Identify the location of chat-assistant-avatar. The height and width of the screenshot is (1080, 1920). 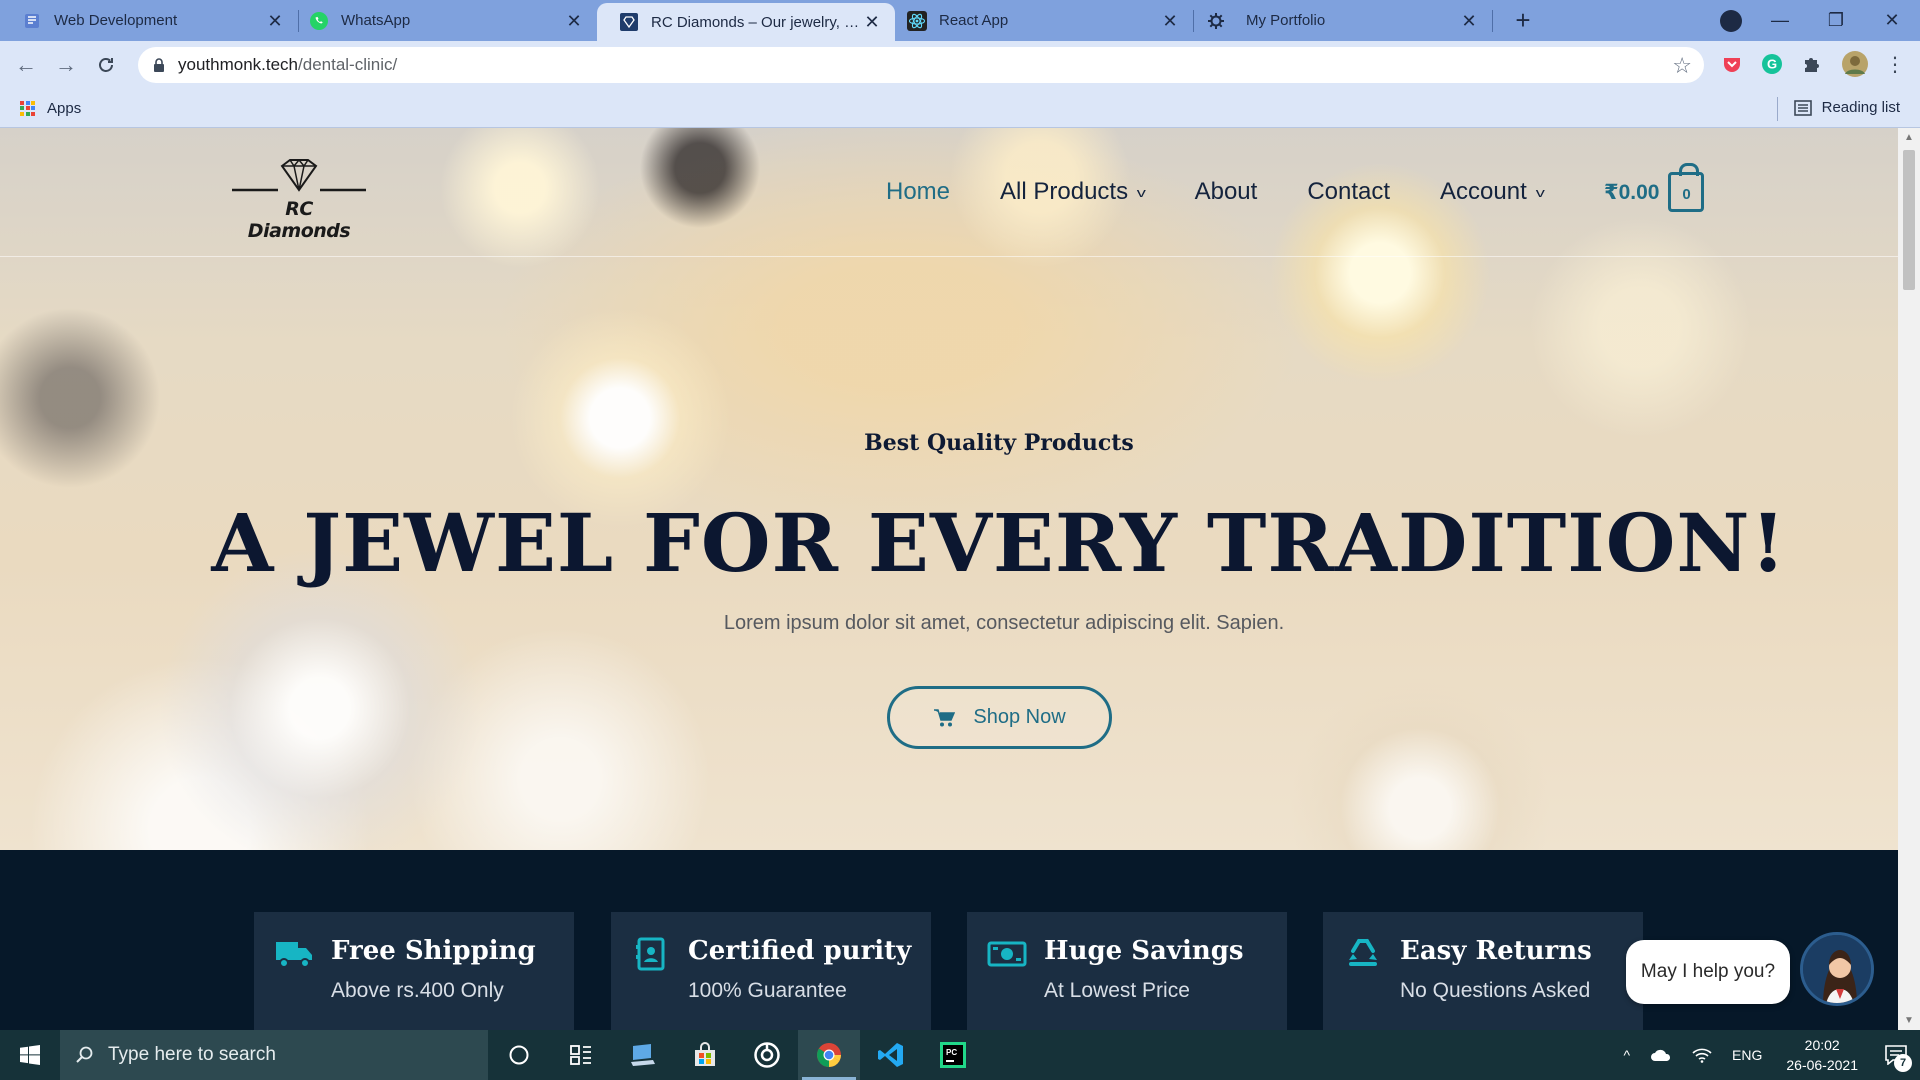
(1837, 969).